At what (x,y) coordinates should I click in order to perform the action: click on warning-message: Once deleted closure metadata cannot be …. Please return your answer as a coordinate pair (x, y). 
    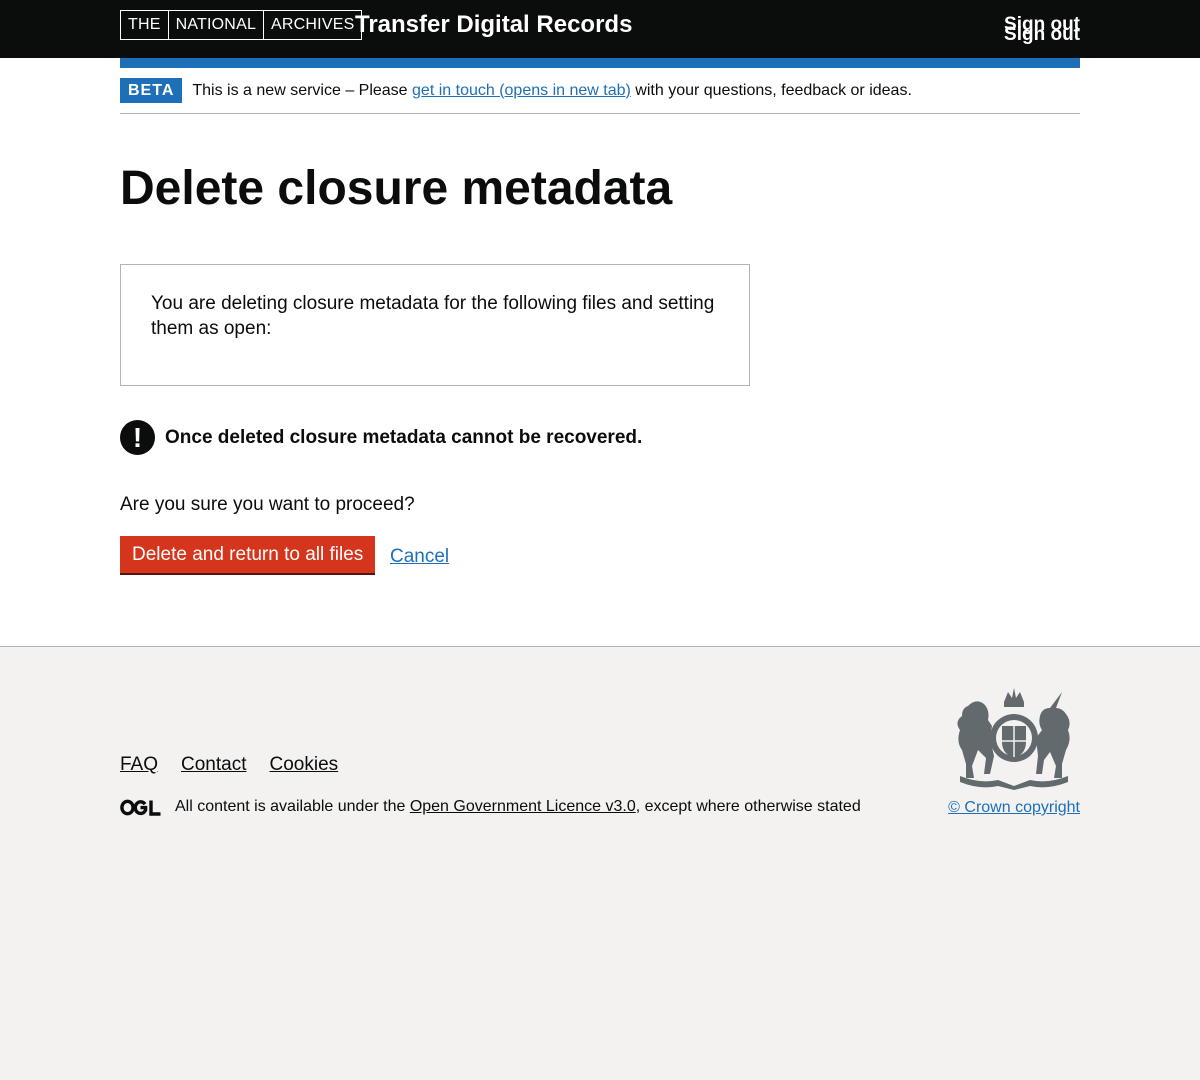
    Looking at the image, I should click on (404, 437).